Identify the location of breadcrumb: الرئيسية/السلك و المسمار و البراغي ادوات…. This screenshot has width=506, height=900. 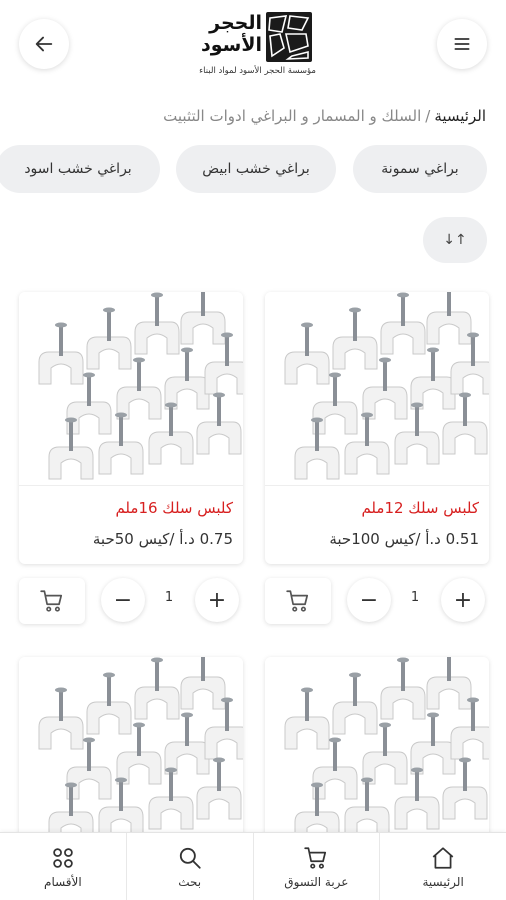
(324, 116).